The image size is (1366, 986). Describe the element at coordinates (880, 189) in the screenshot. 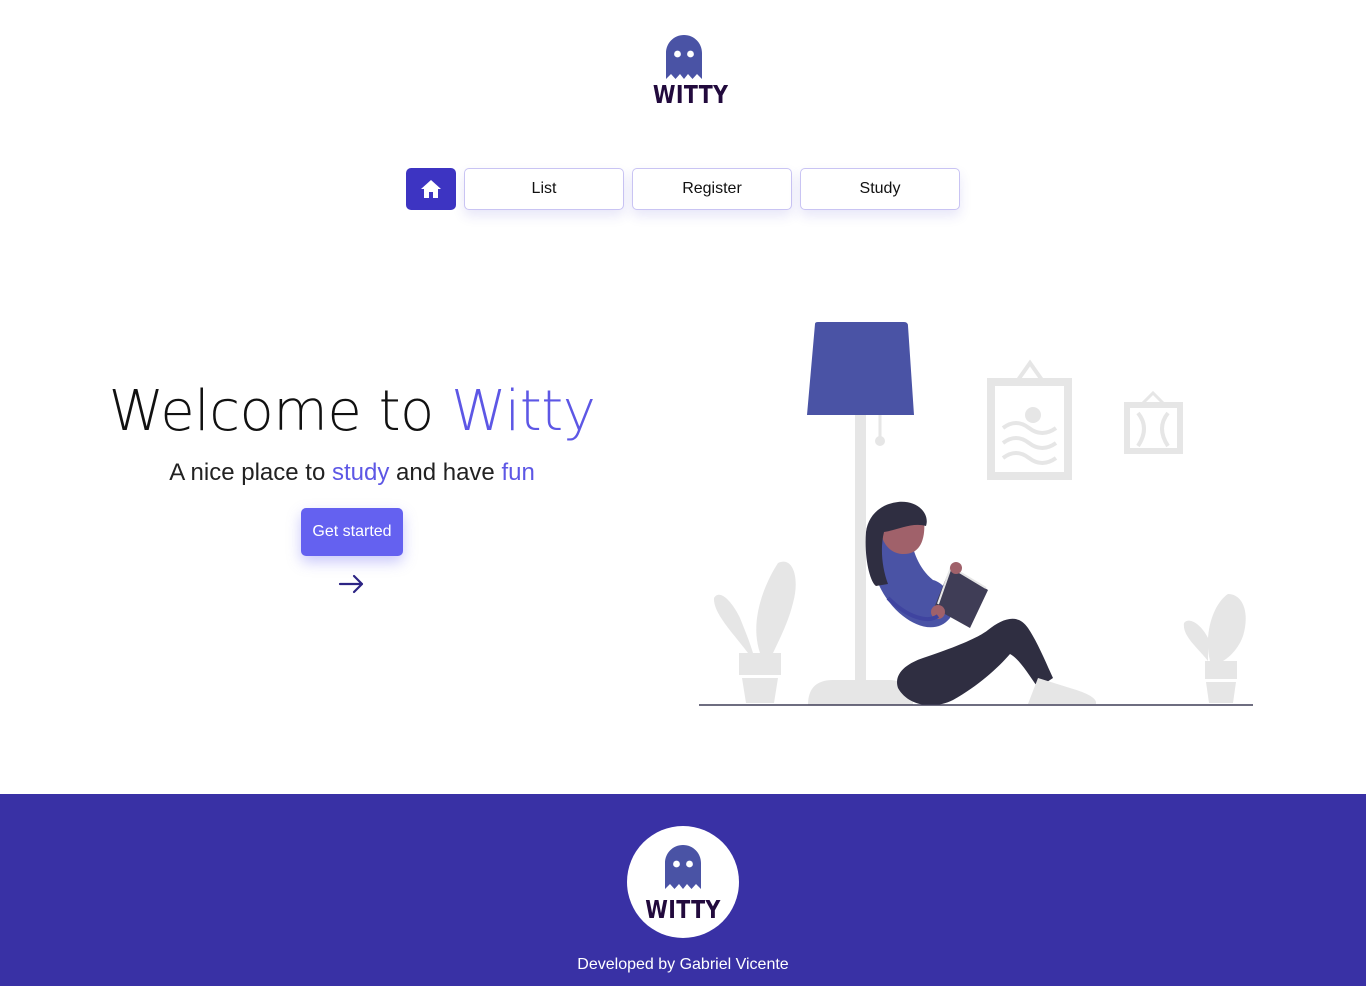

I see `nav-study-button: Study` at that location.